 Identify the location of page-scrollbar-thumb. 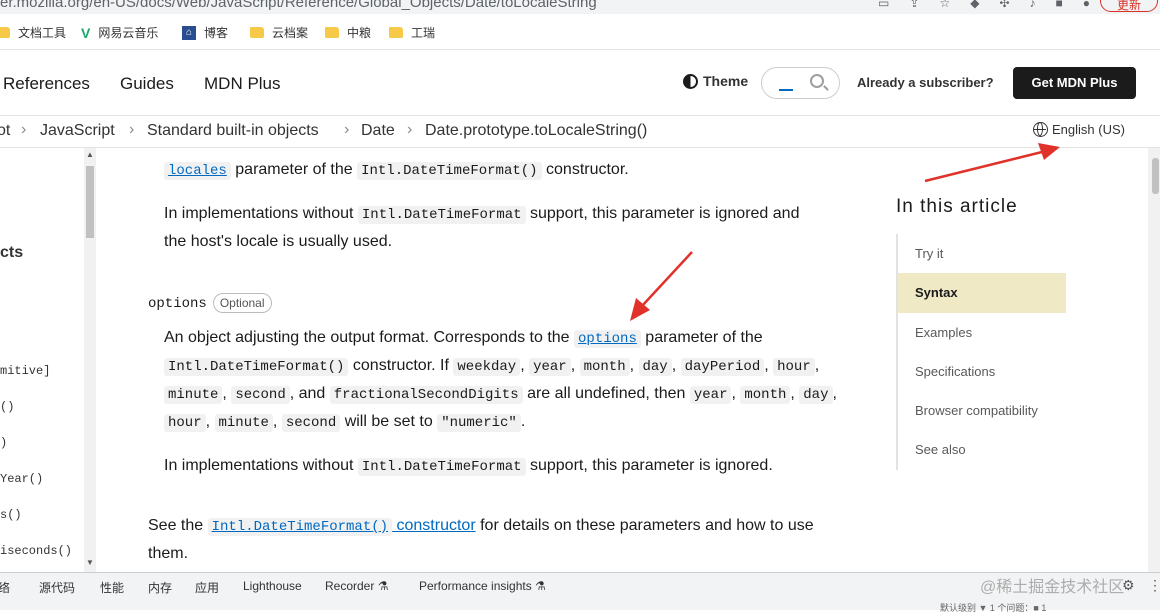
(1155, 176).